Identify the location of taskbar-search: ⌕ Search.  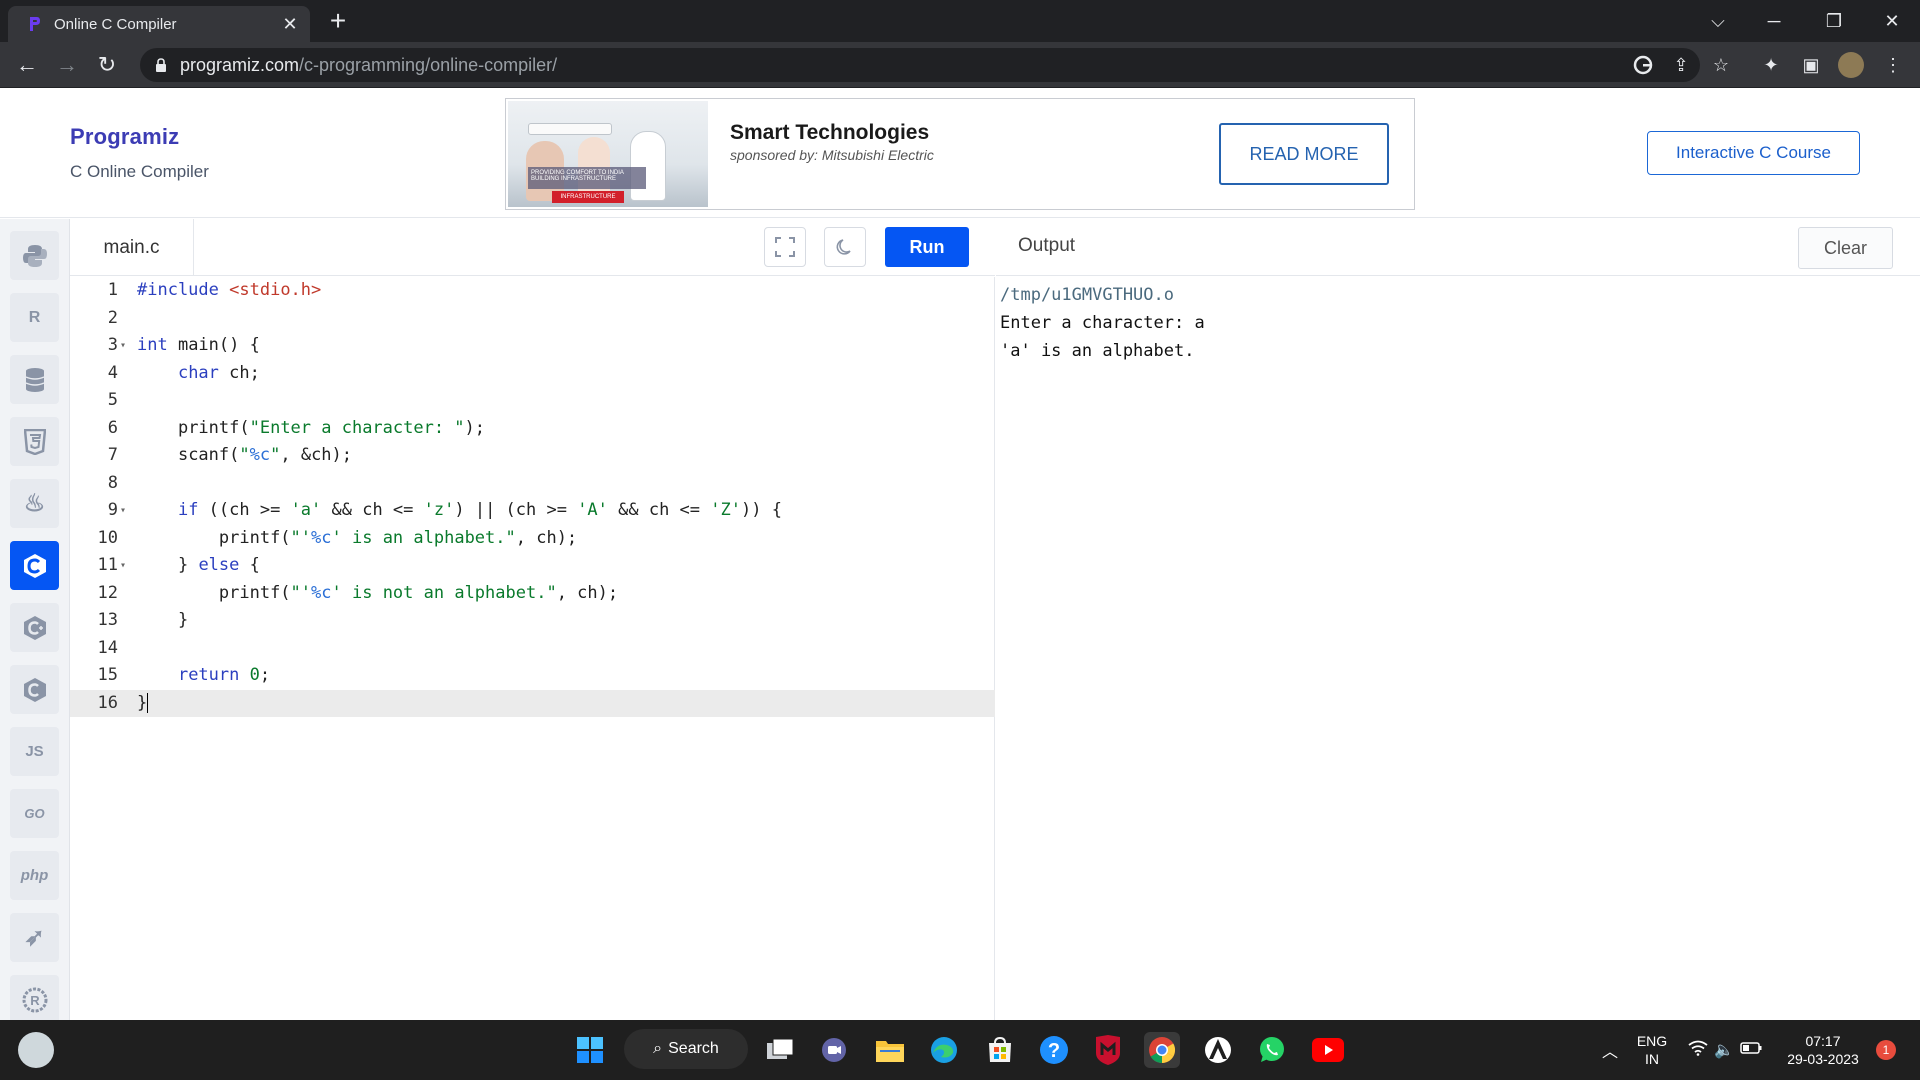
(686, 1049).